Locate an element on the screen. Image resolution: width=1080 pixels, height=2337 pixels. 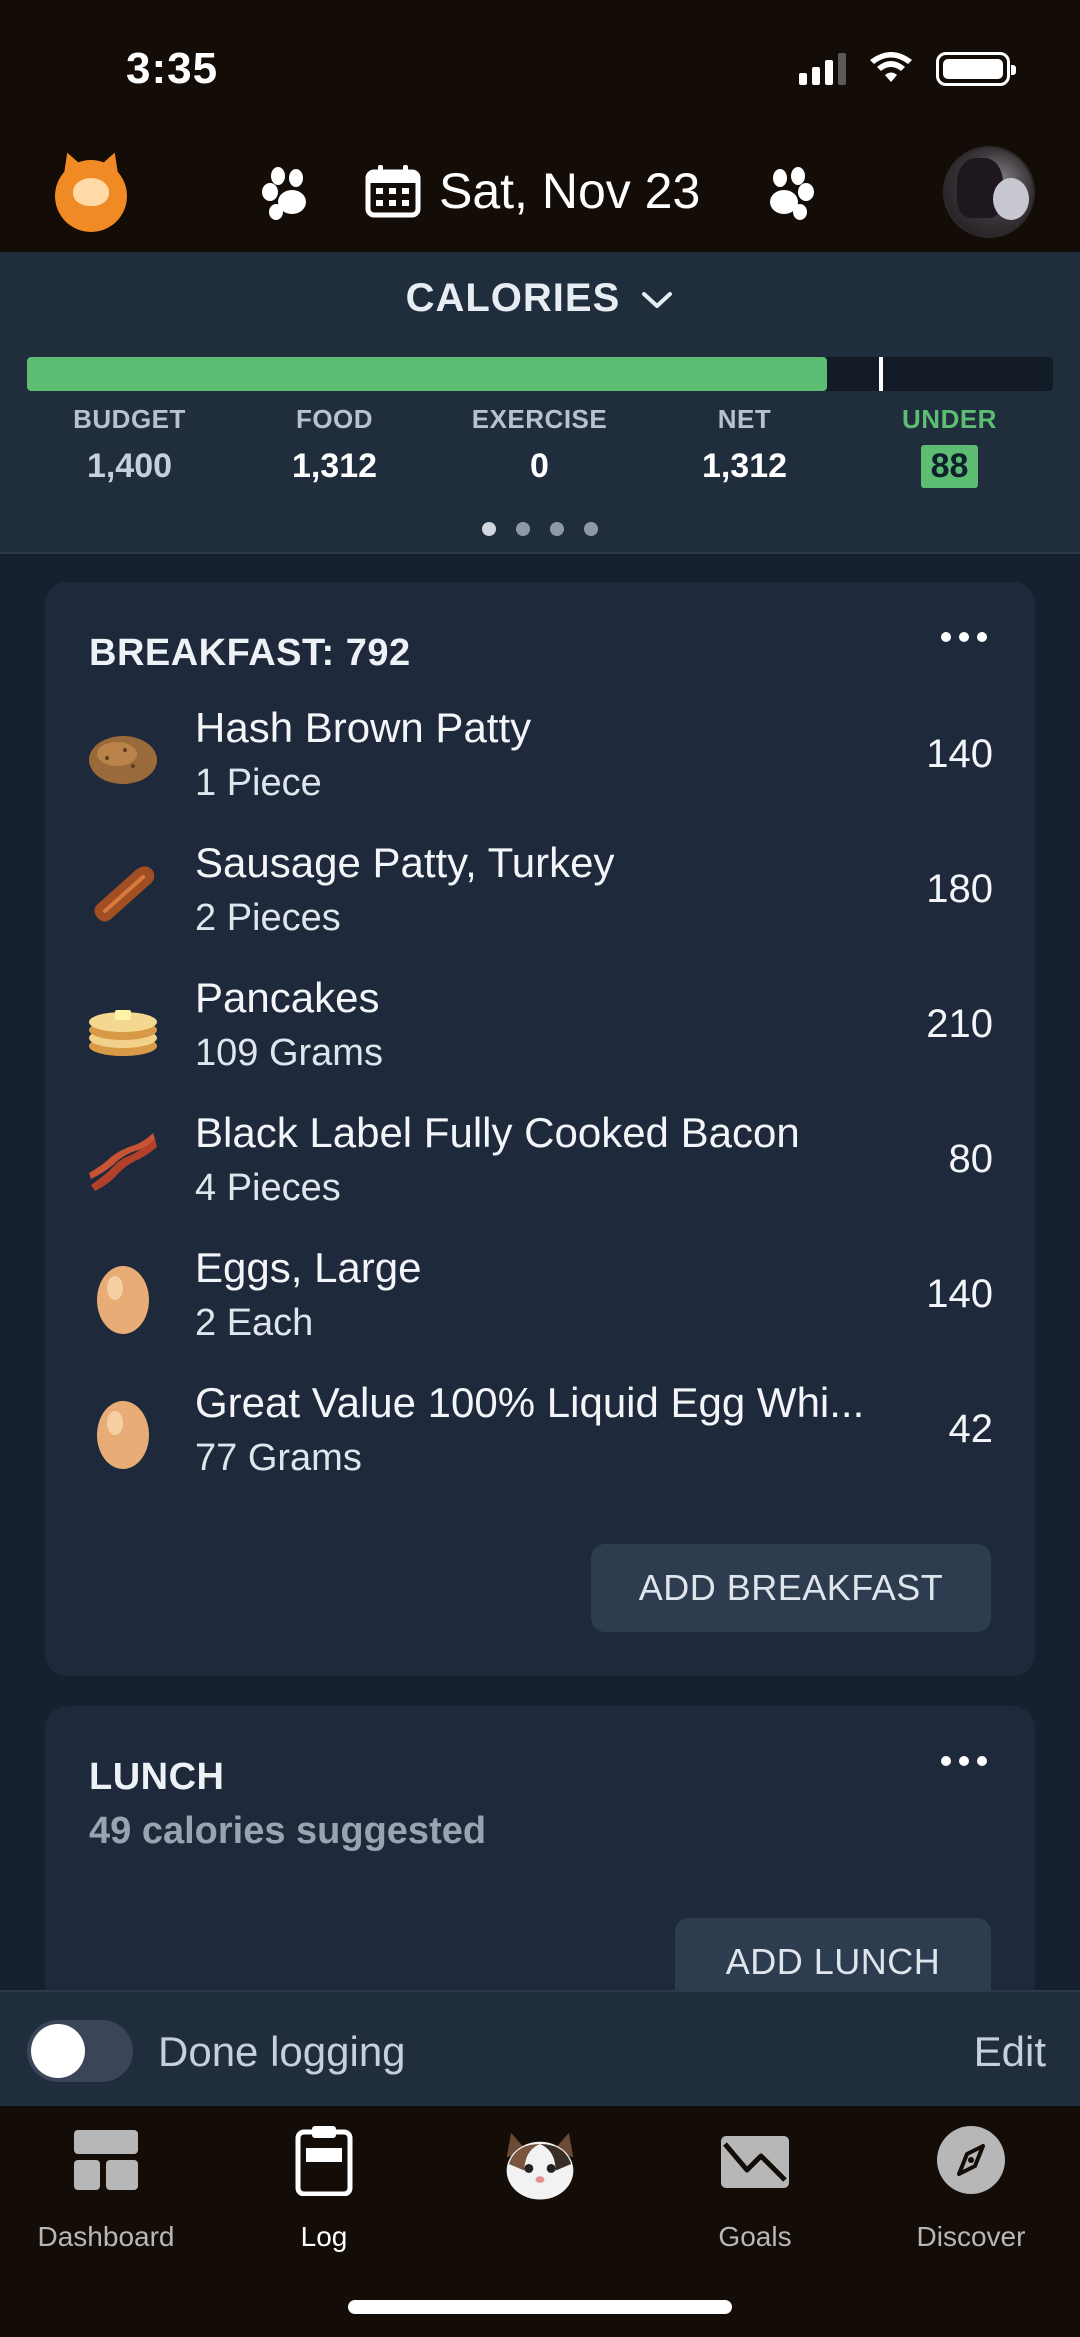
calories-title: CALORIES is located at coordinates (513, 298).